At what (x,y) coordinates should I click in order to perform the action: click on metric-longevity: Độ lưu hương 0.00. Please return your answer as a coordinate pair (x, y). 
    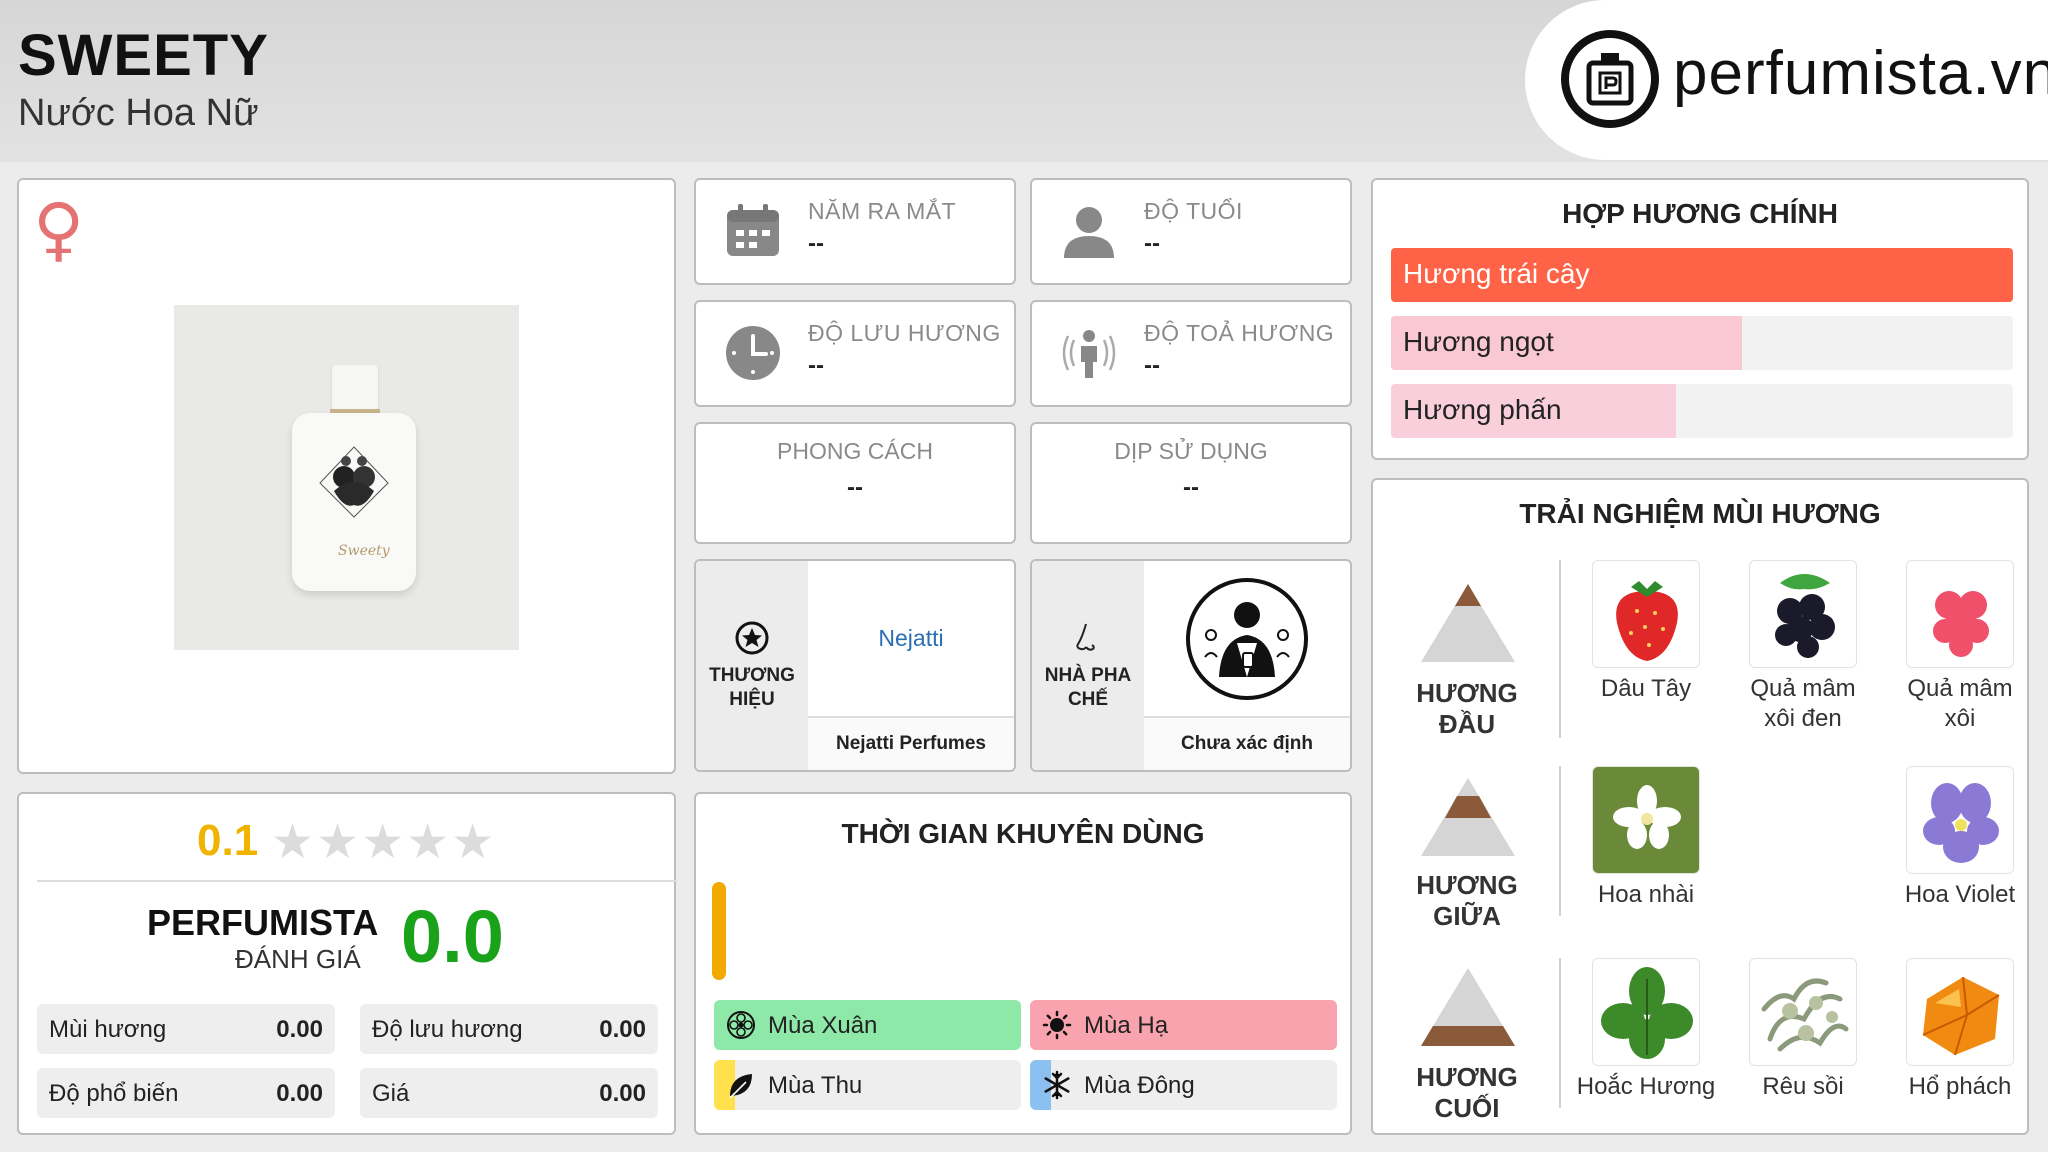
    Looking at the image, I should click on (509, 1029).